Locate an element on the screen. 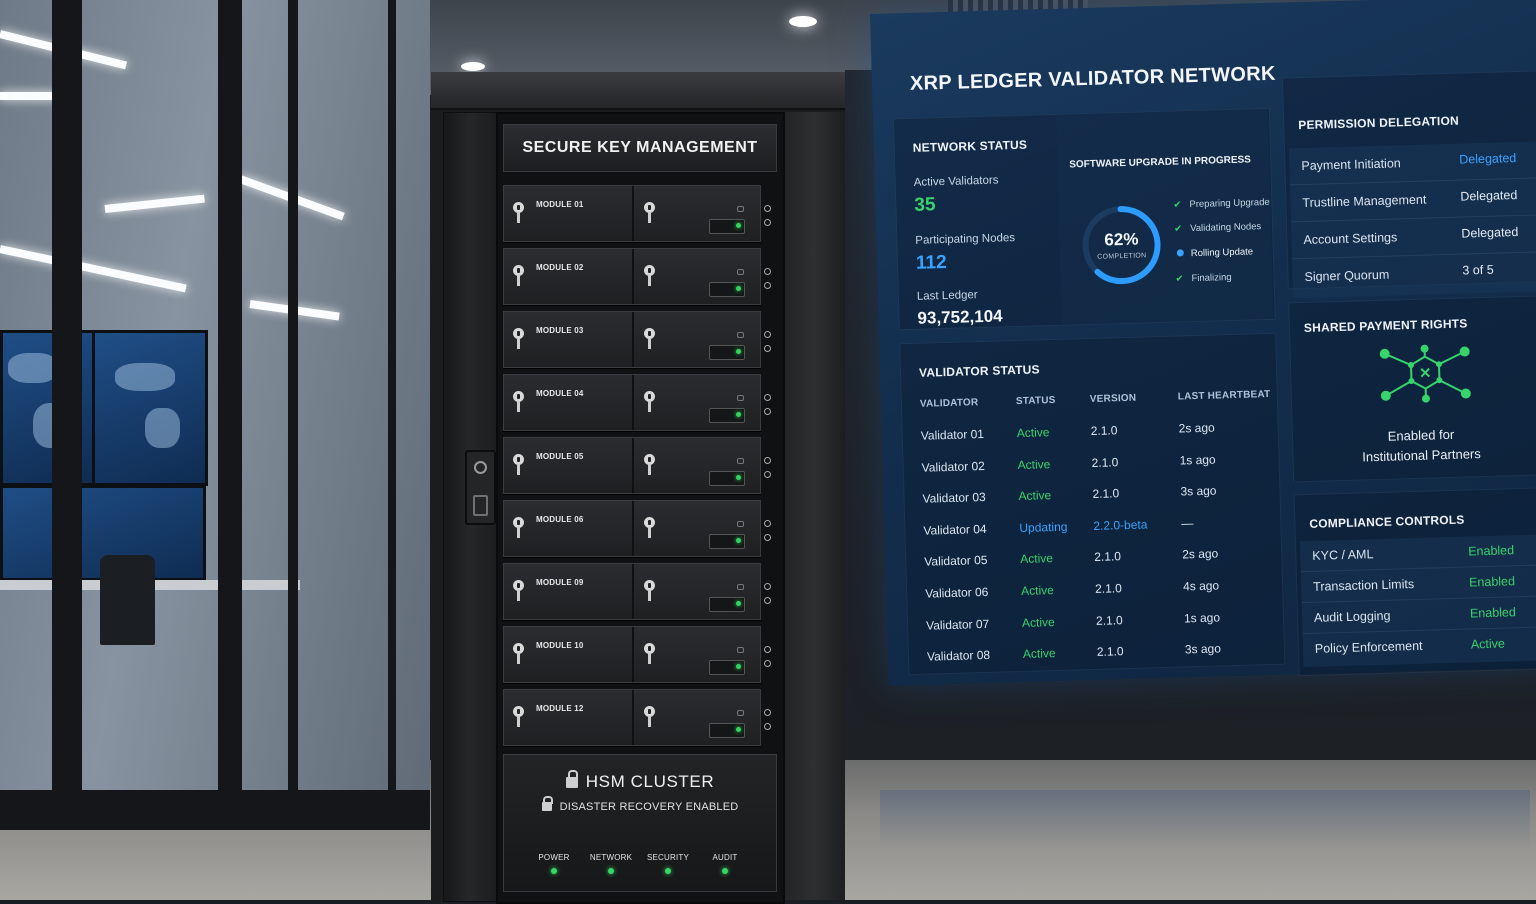  hsm-module: MODULE 12 is located at coordinates (632, 717).